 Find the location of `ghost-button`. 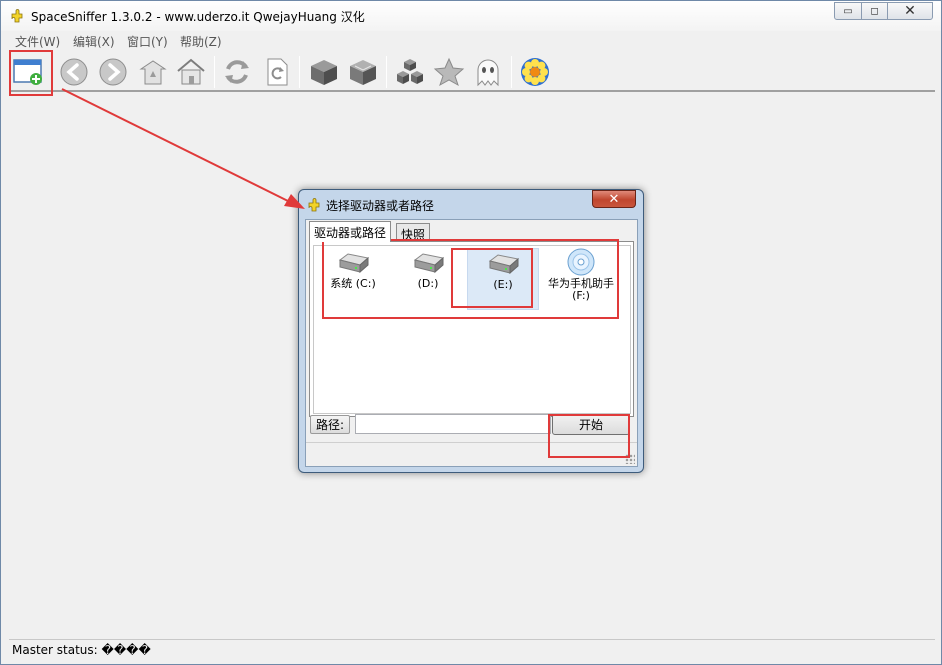

ghost-button is located at coordinates (488, 72).